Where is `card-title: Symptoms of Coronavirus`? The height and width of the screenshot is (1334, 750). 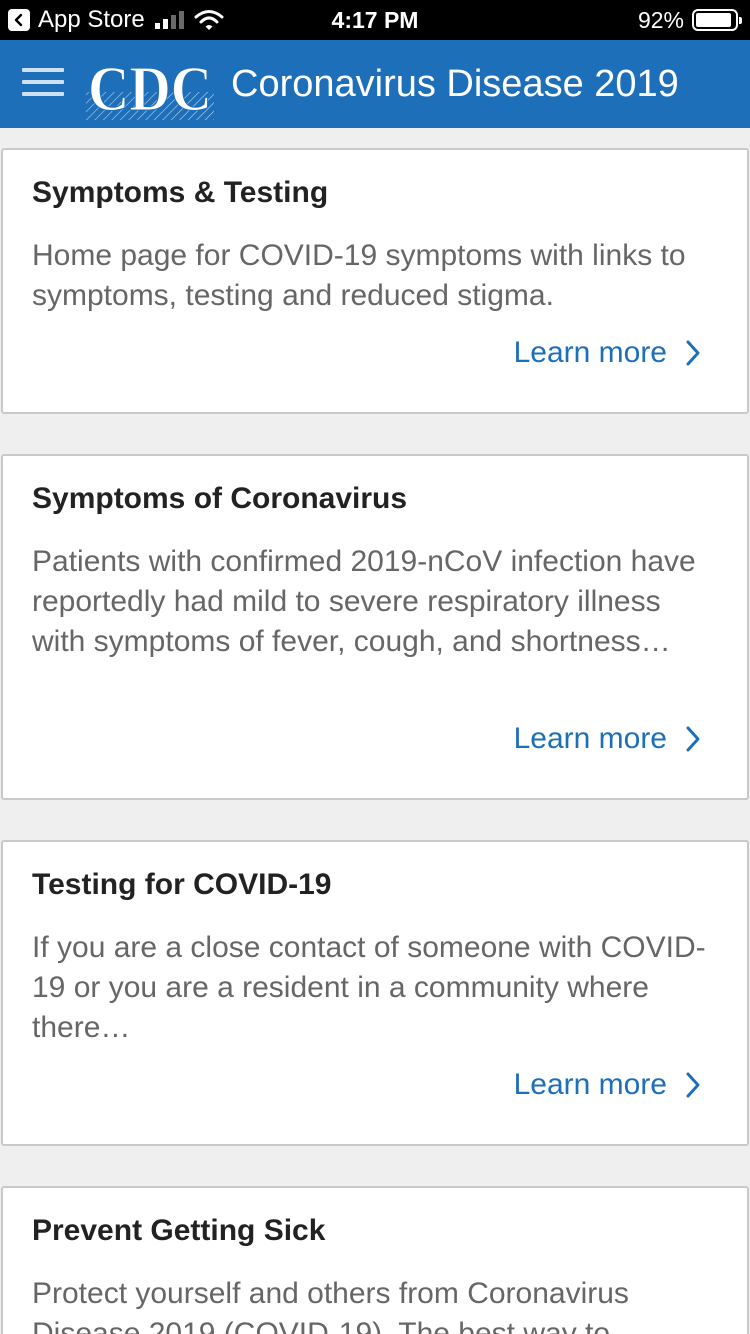
card-title: Symptoms of Coronavirus is located at coordinates (220, 498).